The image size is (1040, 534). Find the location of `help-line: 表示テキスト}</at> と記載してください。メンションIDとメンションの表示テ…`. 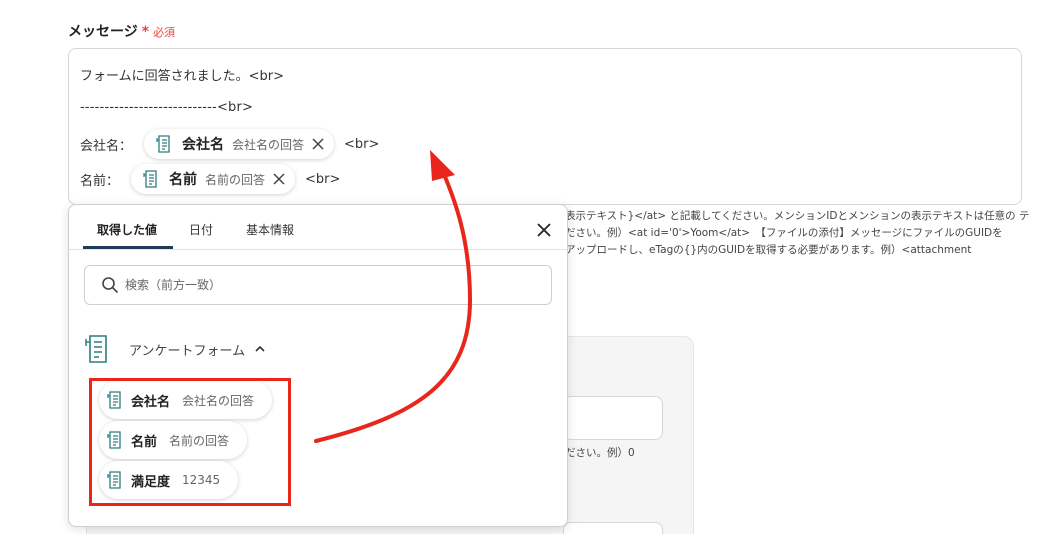

help-line: 表示テキスト}</at> と記載してください。メンションIDとメンションの表示テ… is located at coordinates (797, 216).